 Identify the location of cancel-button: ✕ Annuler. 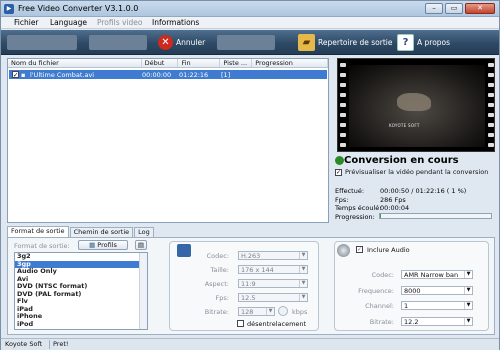
(181, 42).